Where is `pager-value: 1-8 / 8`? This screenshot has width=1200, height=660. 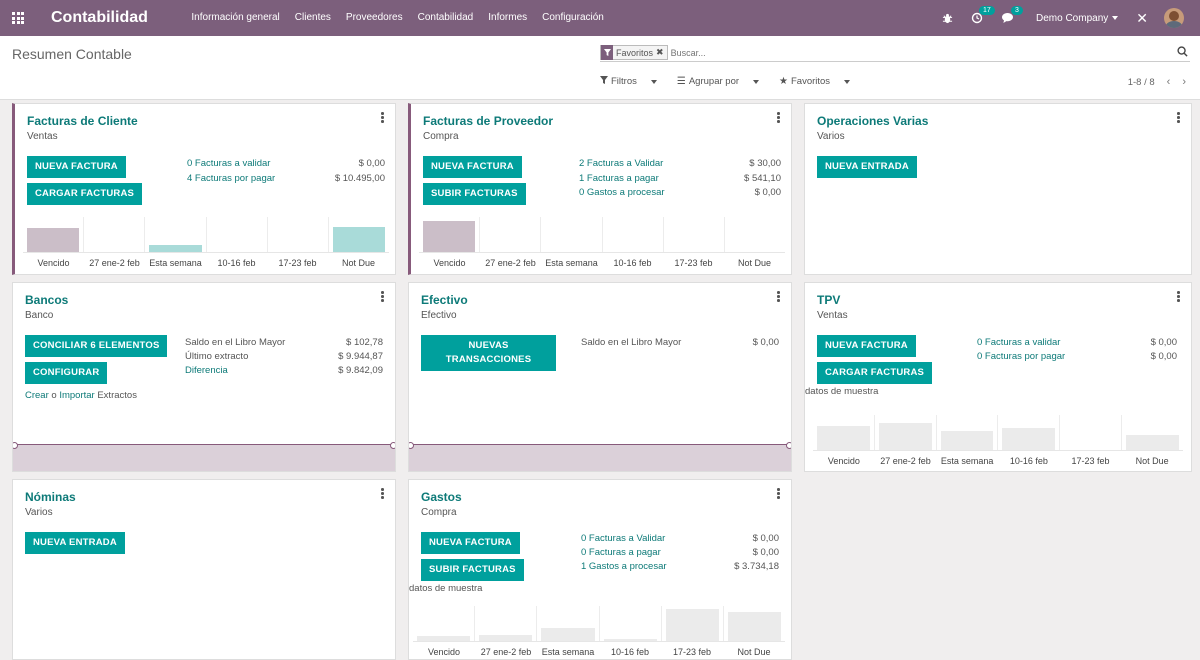
pager-value: 1-8 / 8 is located at coordinates (1141, 82).